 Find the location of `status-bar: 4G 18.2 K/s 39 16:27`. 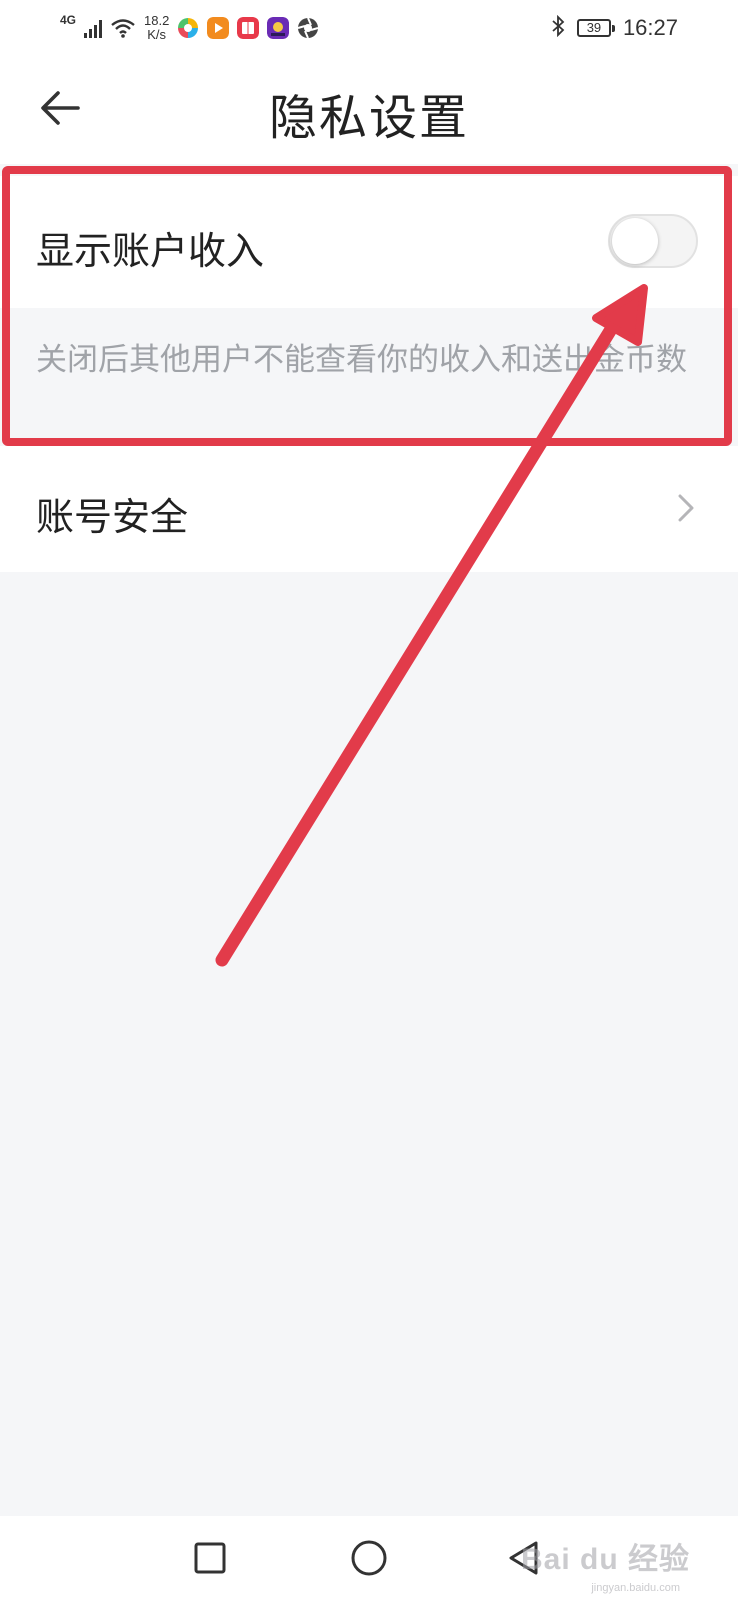

status-bar: 4G 18.2 K/s 39 16:27 is located at coordinates (369, 28).